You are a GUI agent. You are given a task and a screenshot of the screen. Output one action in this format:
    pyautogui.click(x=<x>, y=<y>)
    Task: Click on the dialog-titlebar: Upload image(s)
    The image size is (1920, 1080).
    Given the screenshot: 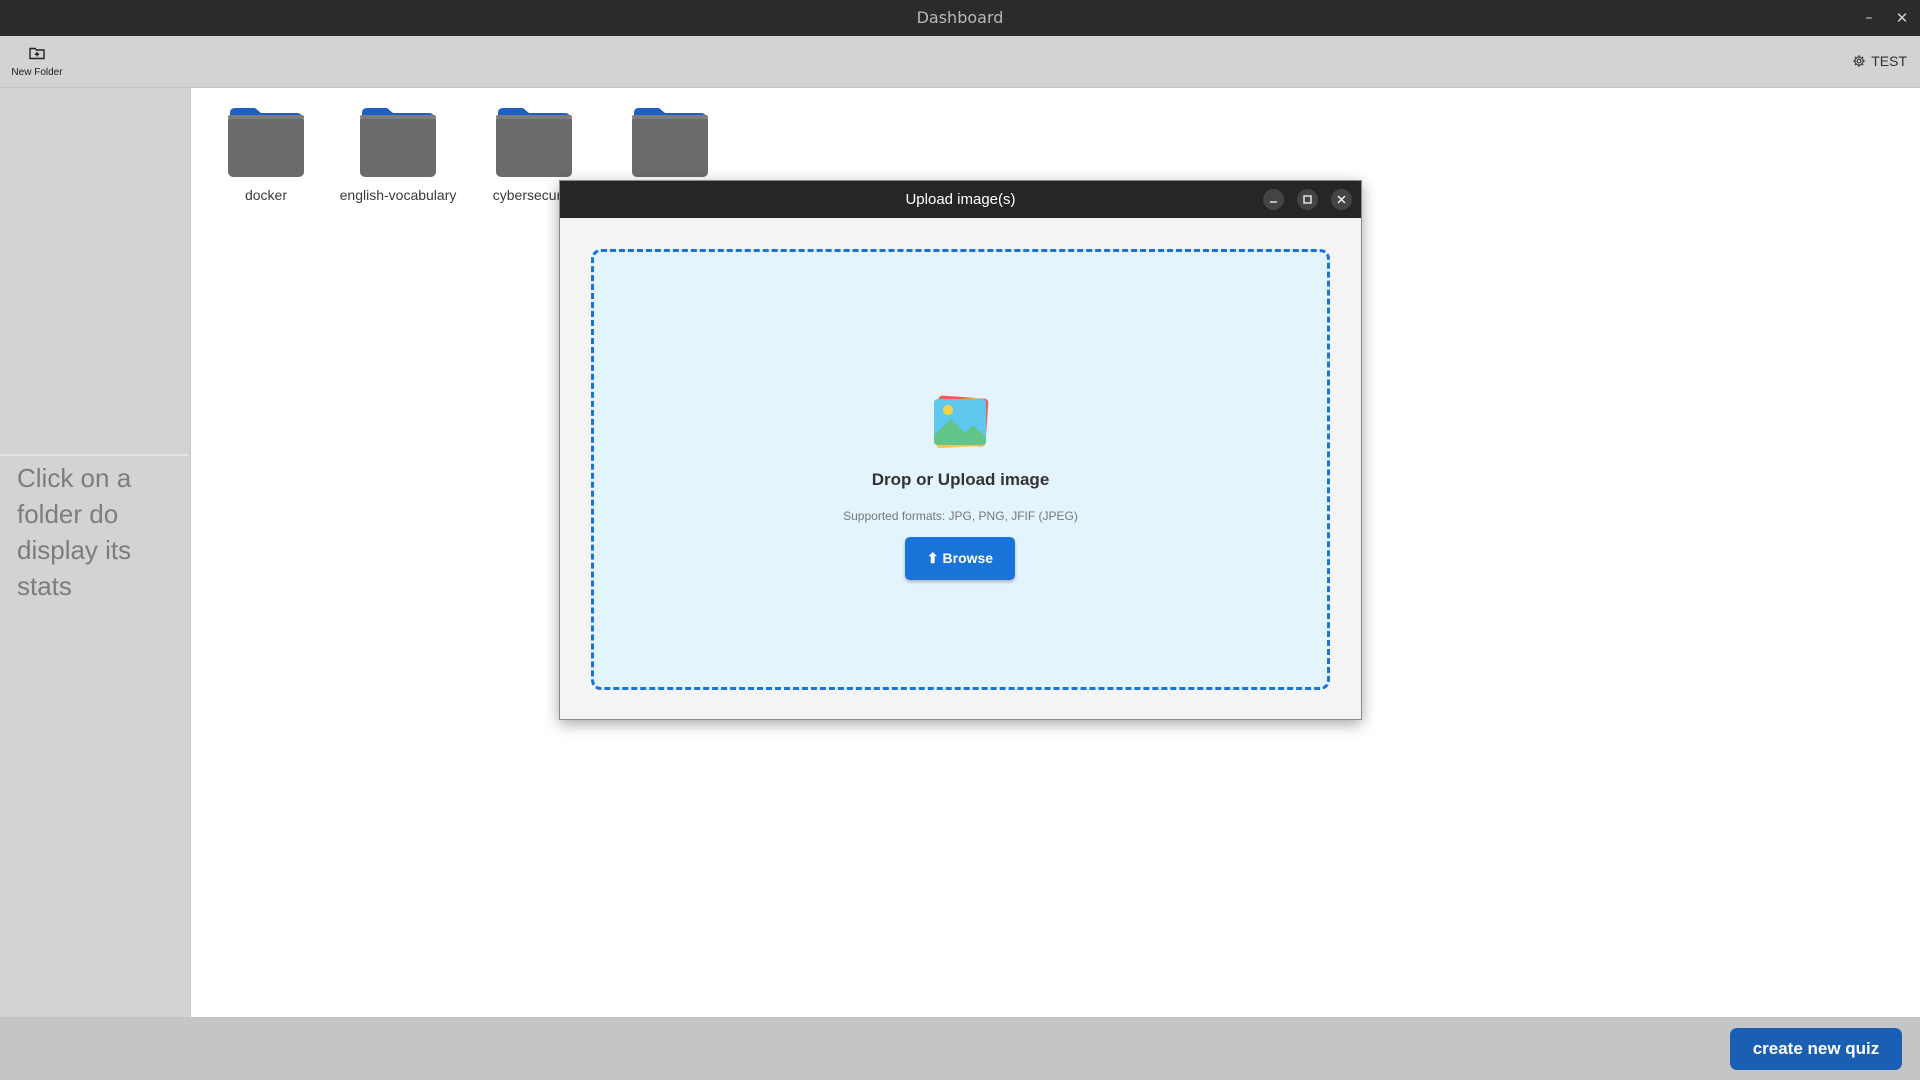 What is the action you would take?
    pyautogui.click(x=960, y=199)
    